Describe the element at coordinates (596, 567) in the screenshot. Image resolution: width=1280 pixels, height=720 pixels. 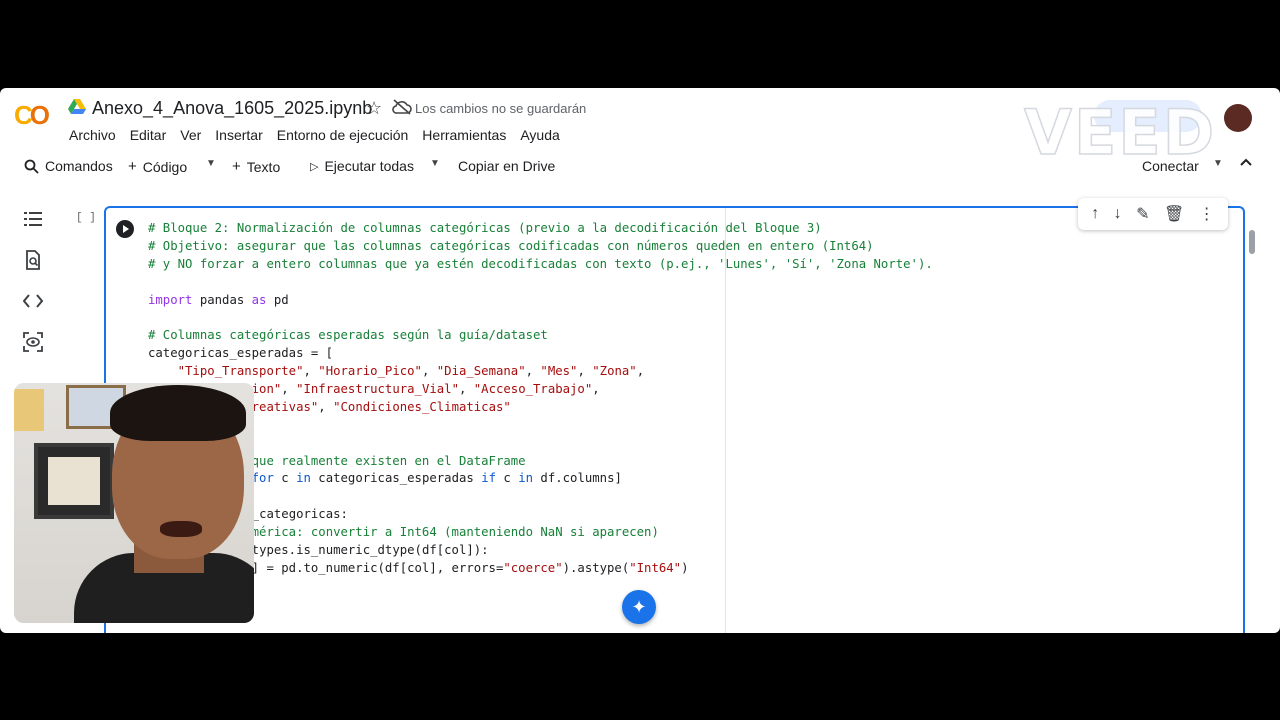
I see `code-token: ).astype(` at that location.